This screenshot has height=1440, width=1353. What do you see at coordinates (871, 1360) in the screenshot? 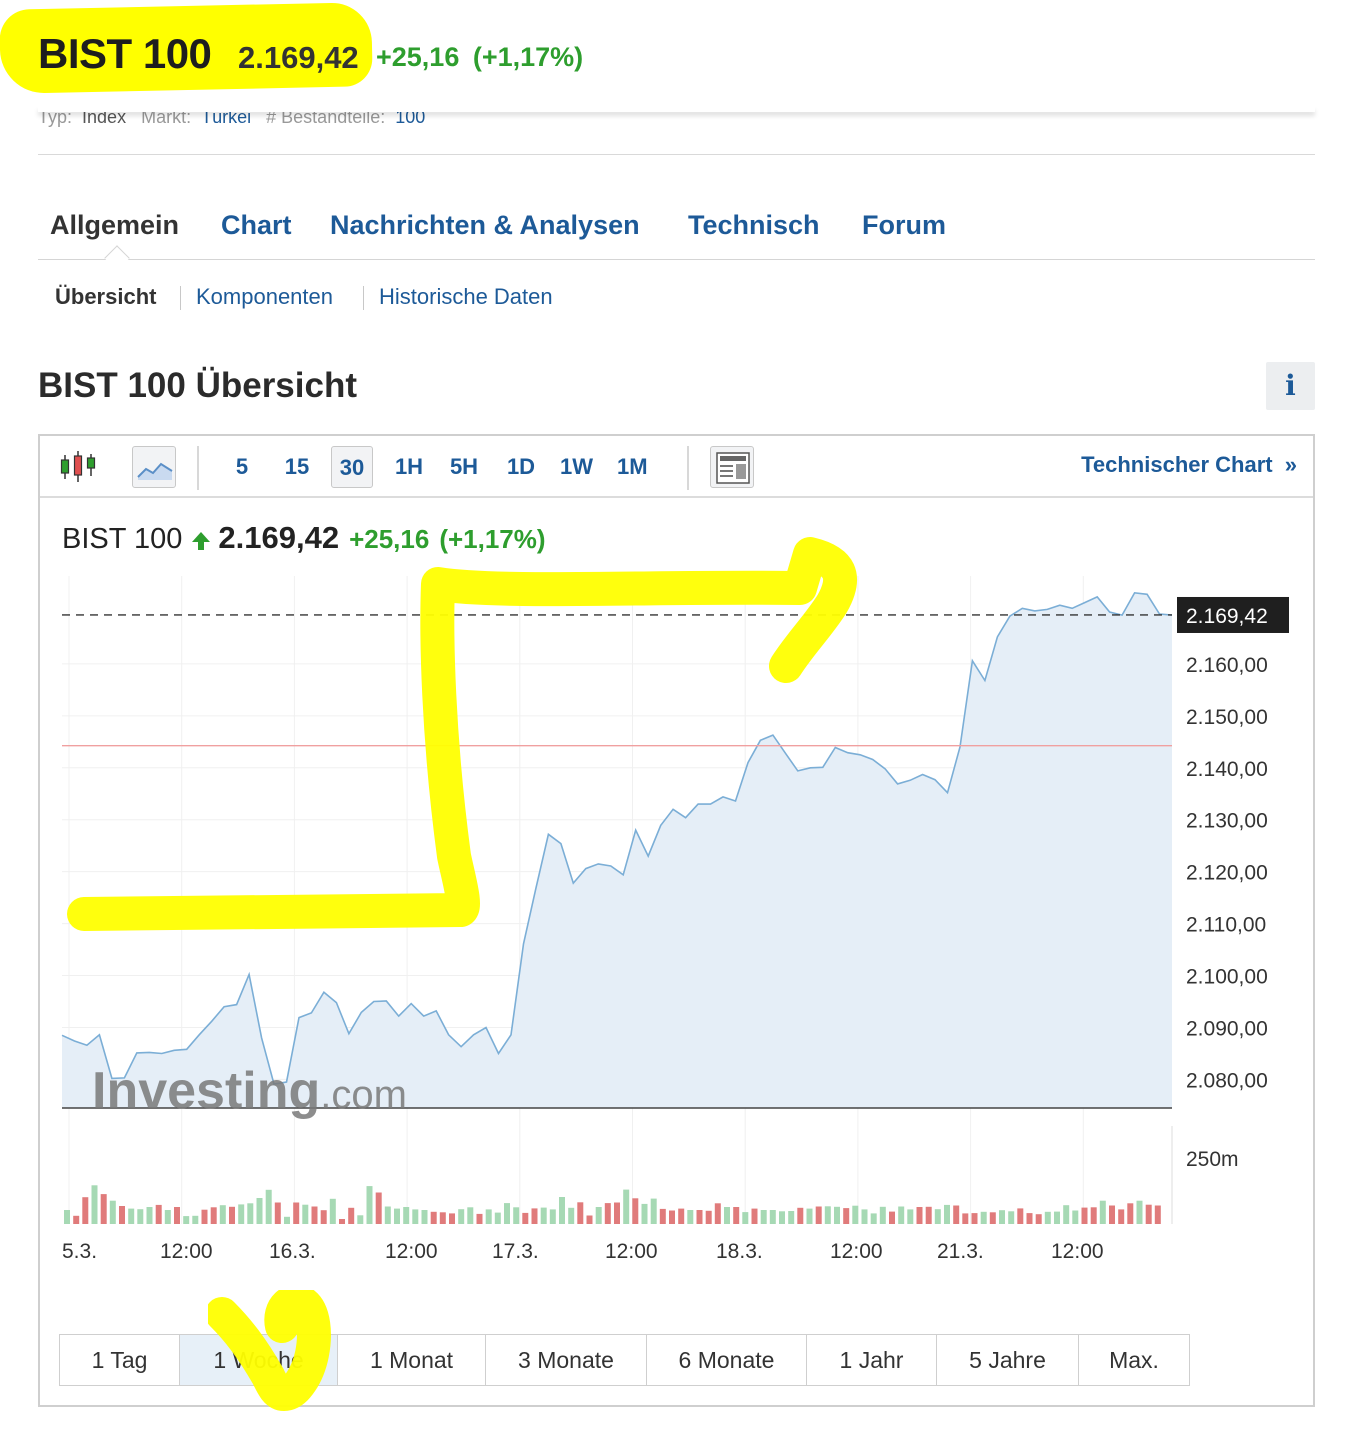
I see `range-1-jahr: 1 Jahr` at bounding box center [871, 1360].